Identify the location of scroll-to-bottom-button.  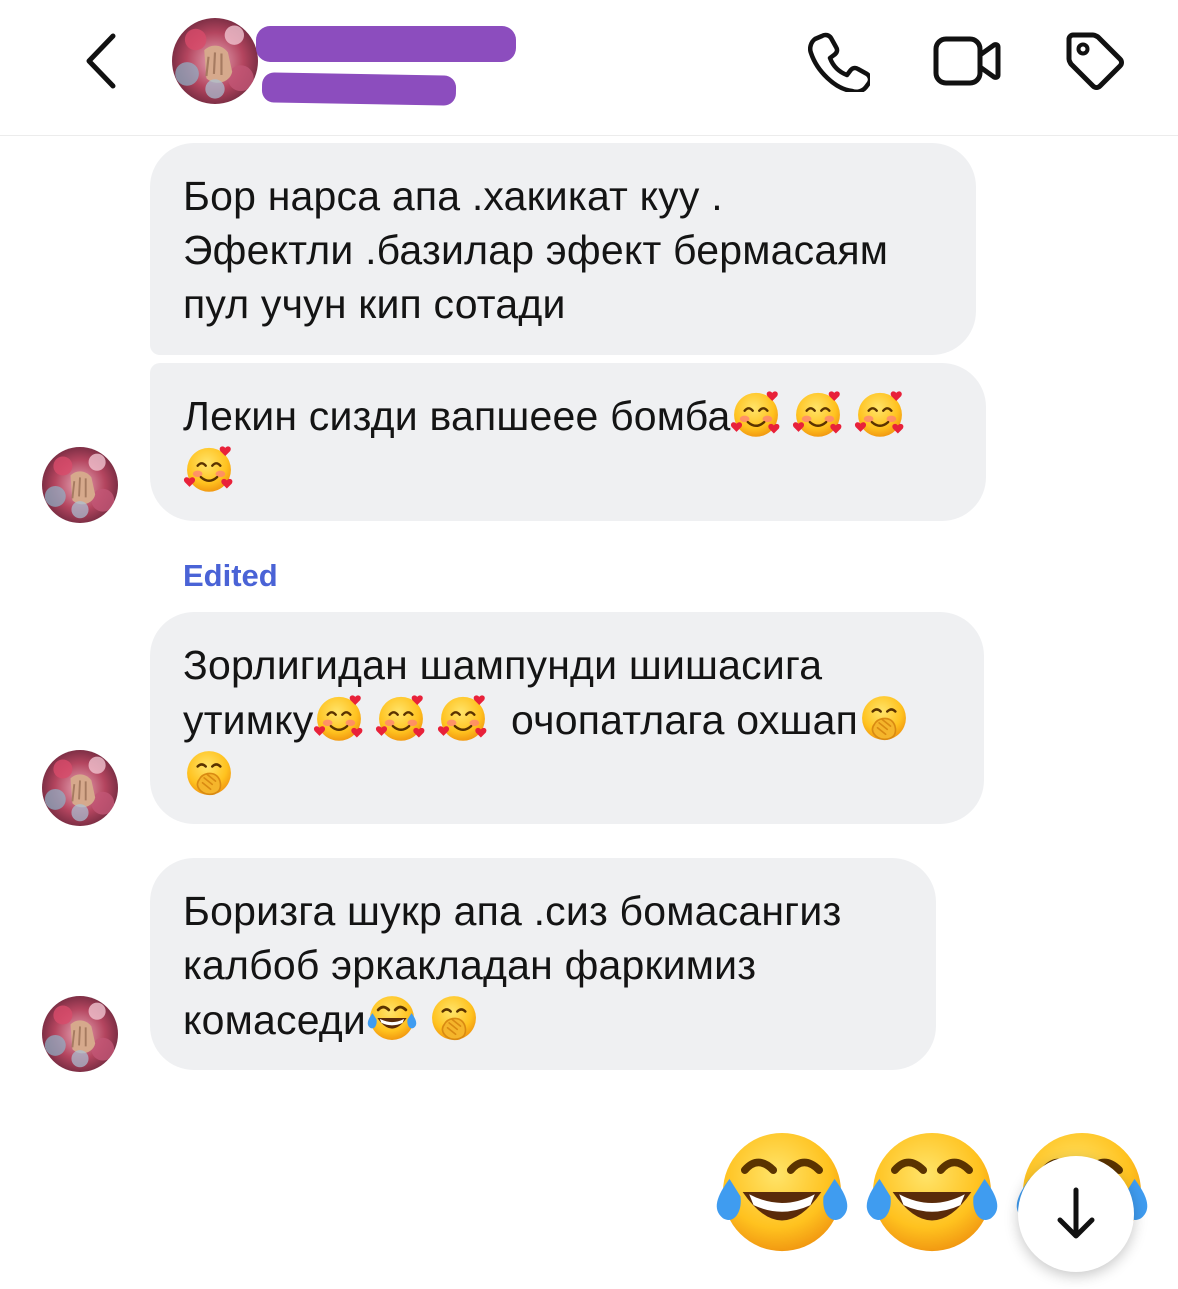
(1076, 1214).